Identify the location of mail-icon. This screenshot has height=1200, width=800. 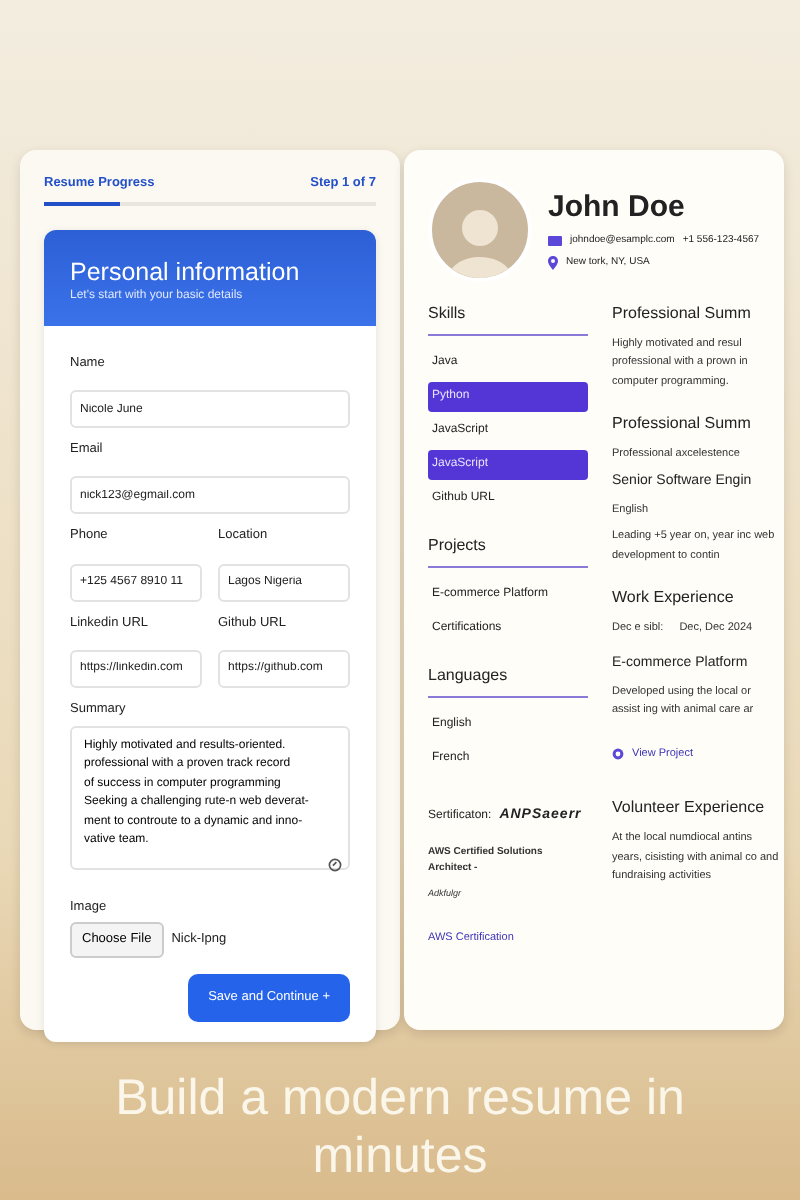
(555, 240).